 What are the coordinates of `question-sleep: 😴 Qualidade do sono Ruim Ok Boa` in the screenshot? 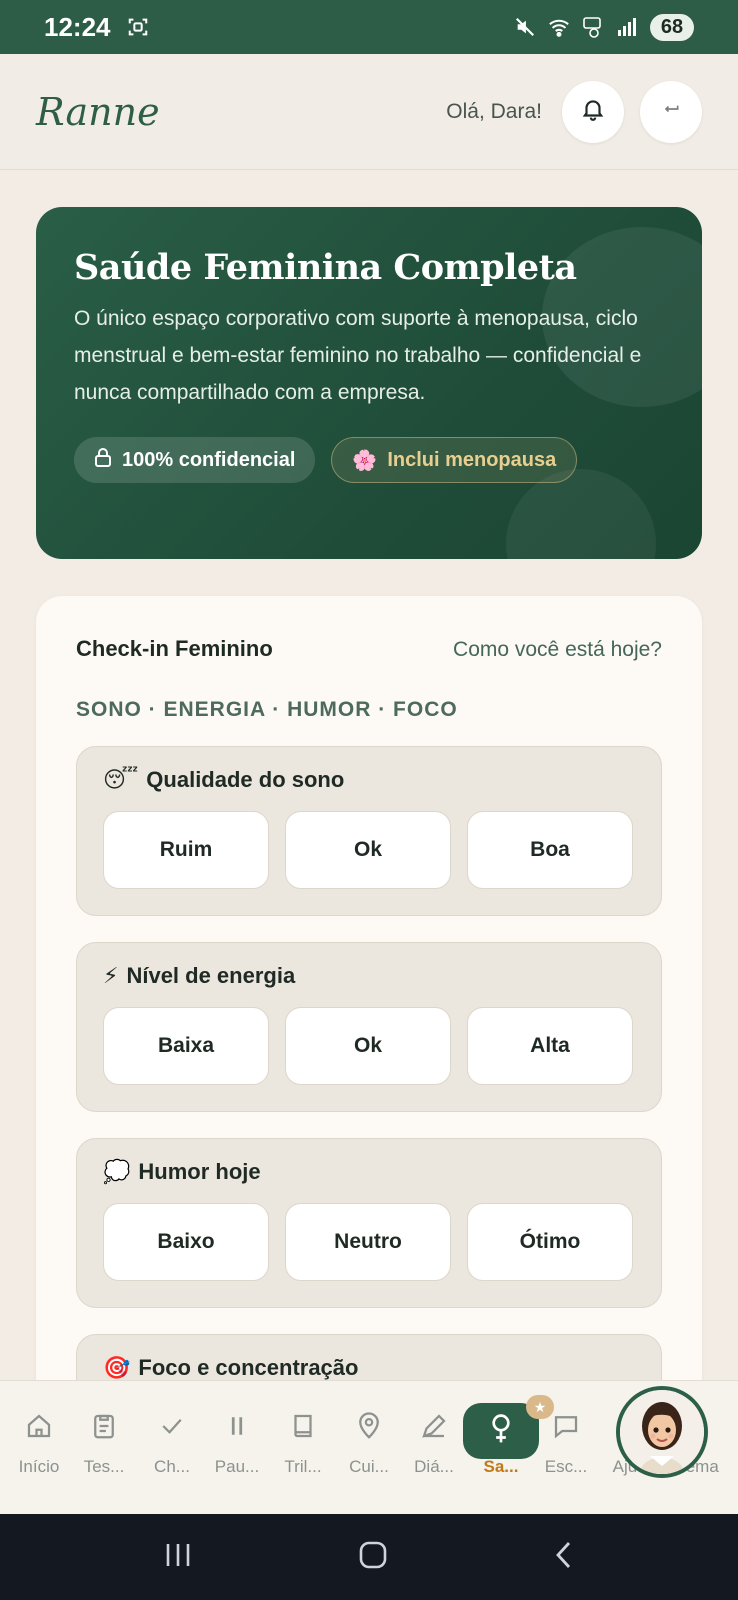 It's located at (369, 831).